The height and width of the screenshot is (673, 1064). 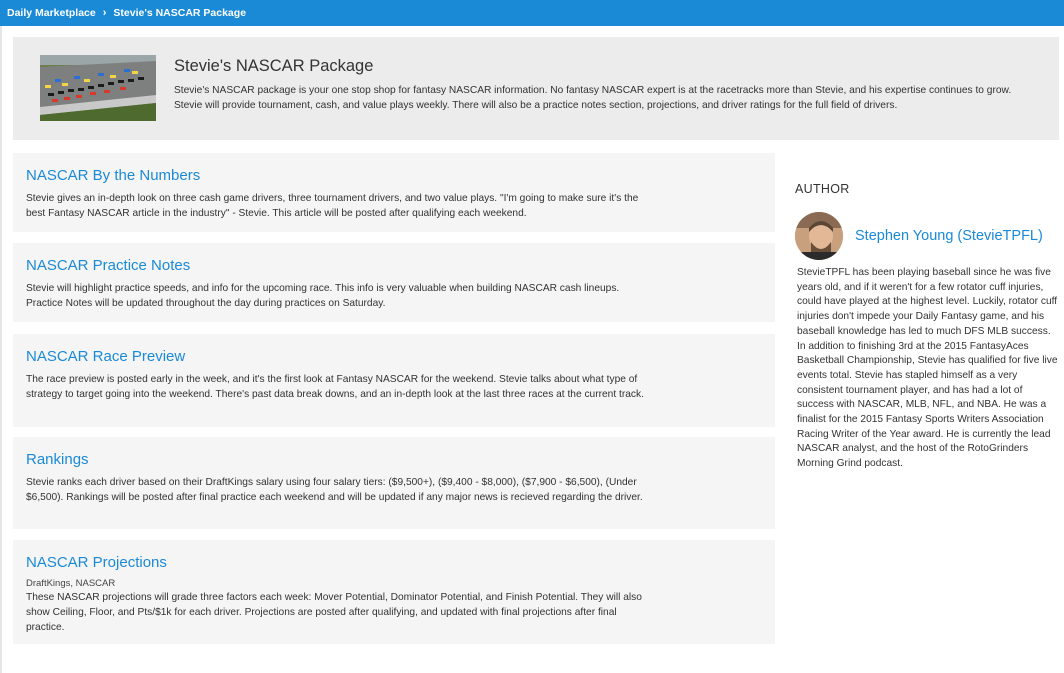 What do you see at coordinates (179, 13) in the screenshot?
I see `breadcrumb-current-link: Stevie's NASCAR Package` at bounding box center [179, 13].